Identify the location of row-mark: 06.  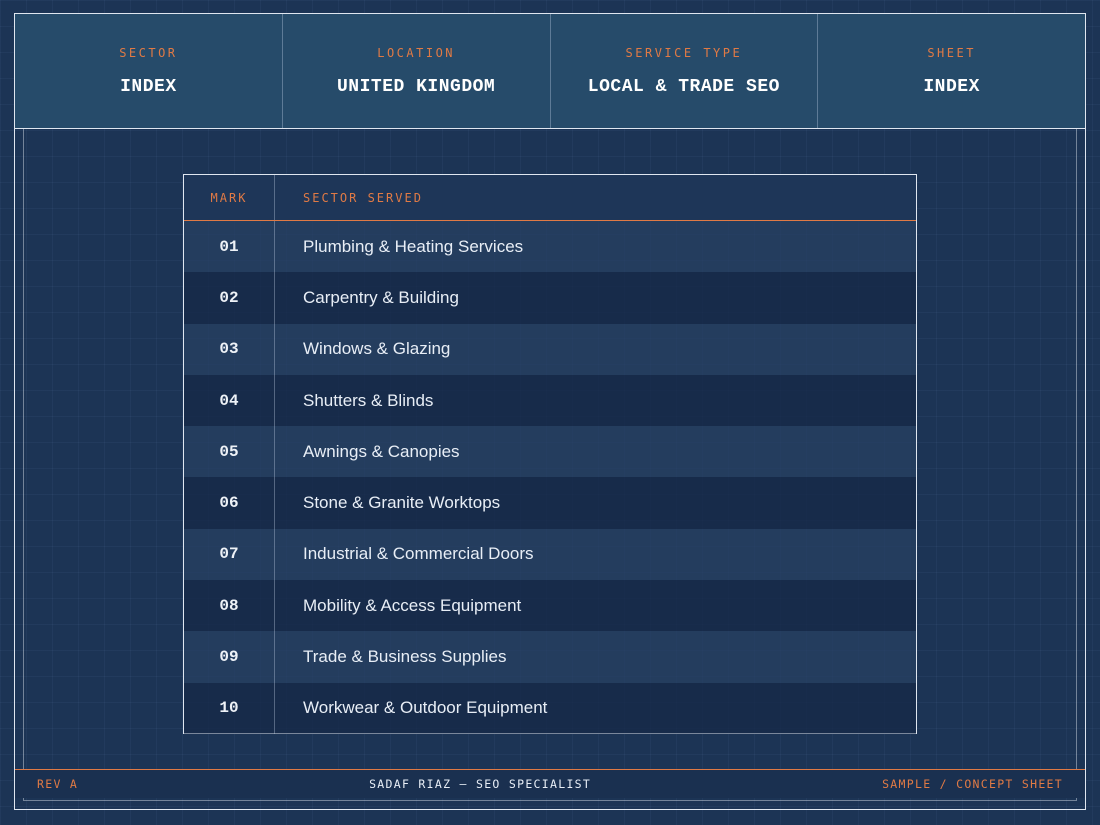
(229, 503).